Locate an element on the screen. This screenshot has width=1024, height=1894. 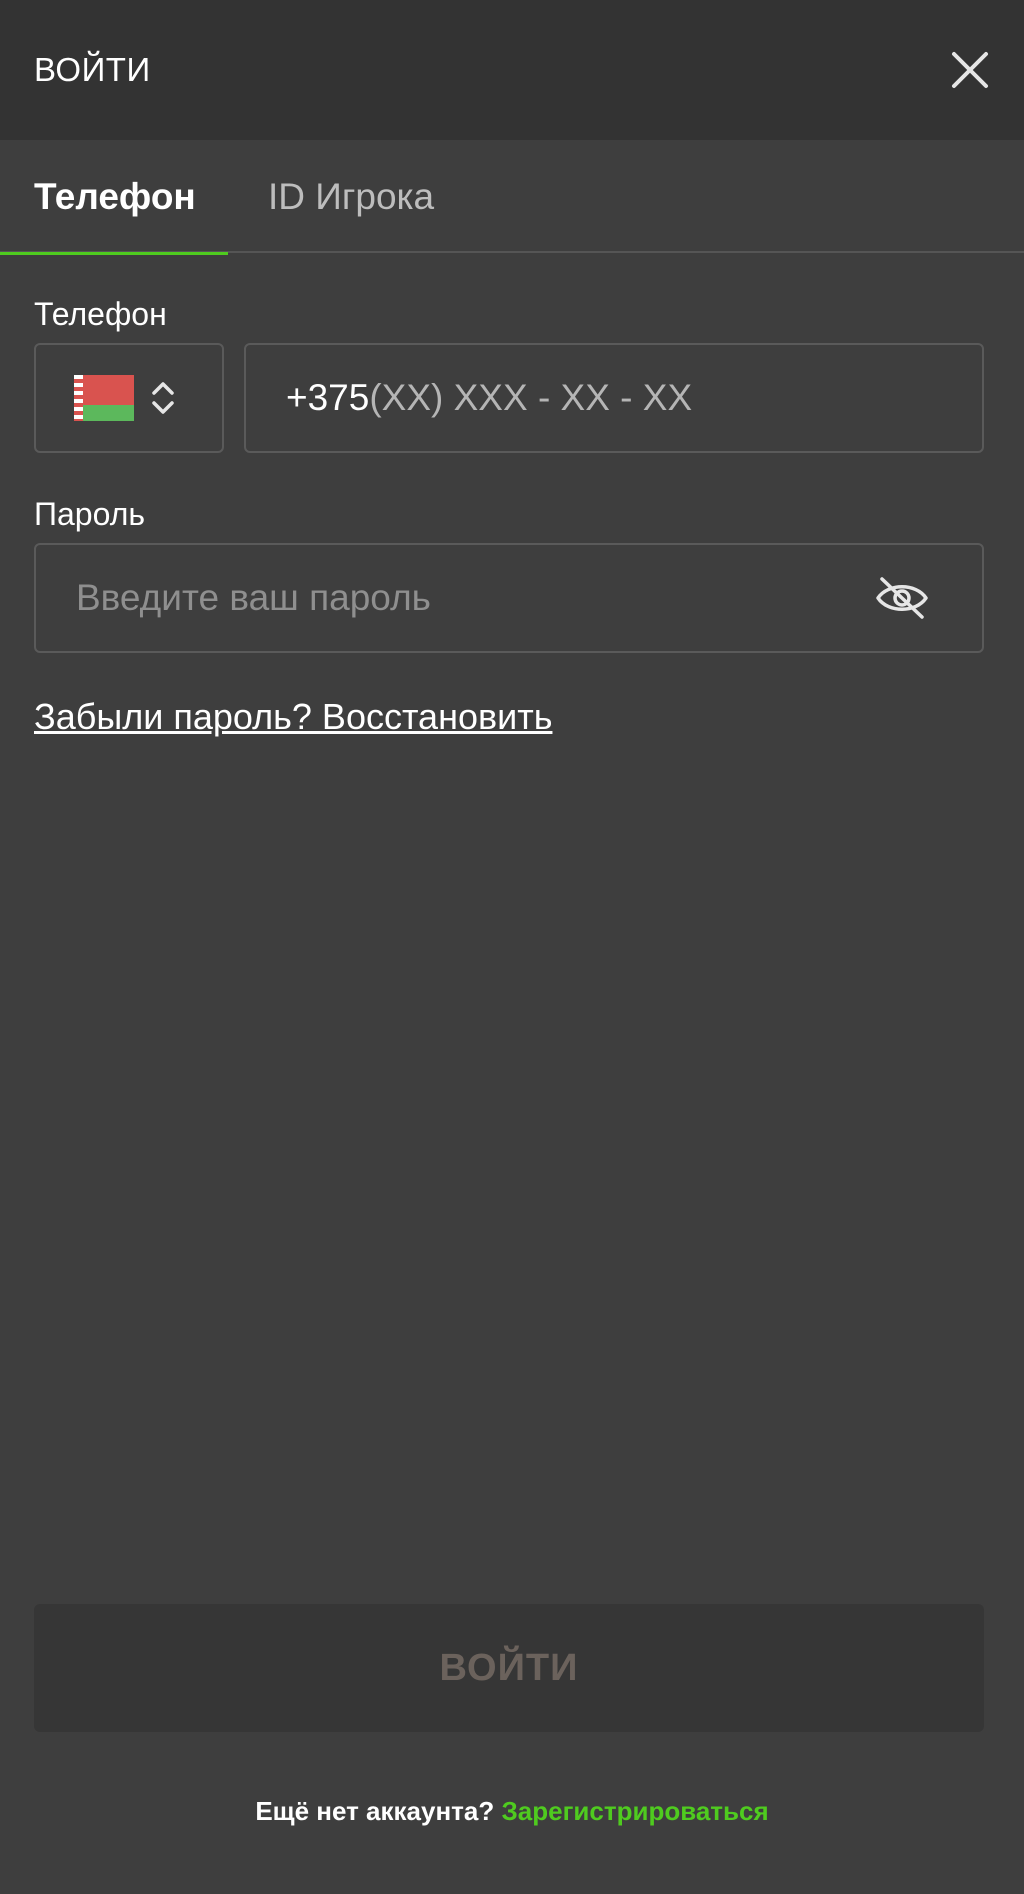
close-button is located at coordinates (970, 70).